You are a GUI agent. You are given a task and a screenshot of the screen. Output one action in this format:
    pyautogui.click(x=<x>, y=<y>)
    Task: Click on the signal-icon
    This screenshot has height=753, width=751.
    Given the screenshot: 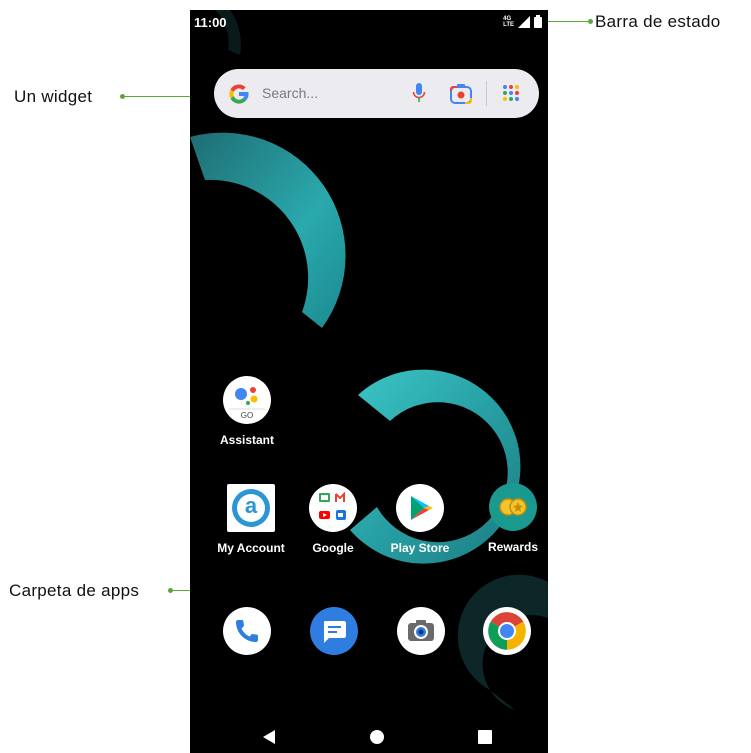 What is the action you would take?
    pyautogui.click(x=524, y=21)
    